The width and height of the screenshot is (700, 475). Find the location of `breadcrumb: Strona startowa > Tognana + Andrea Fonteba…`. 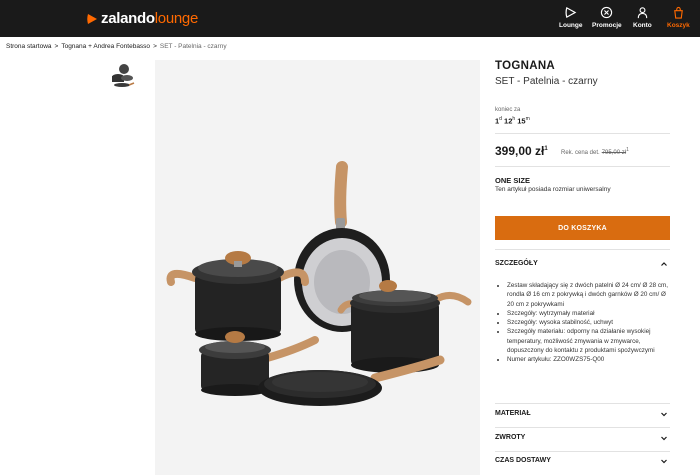

breadcrumb: Strona startowa > Tognana + Andrea Fonteba… is located at coordinates (116, 46).